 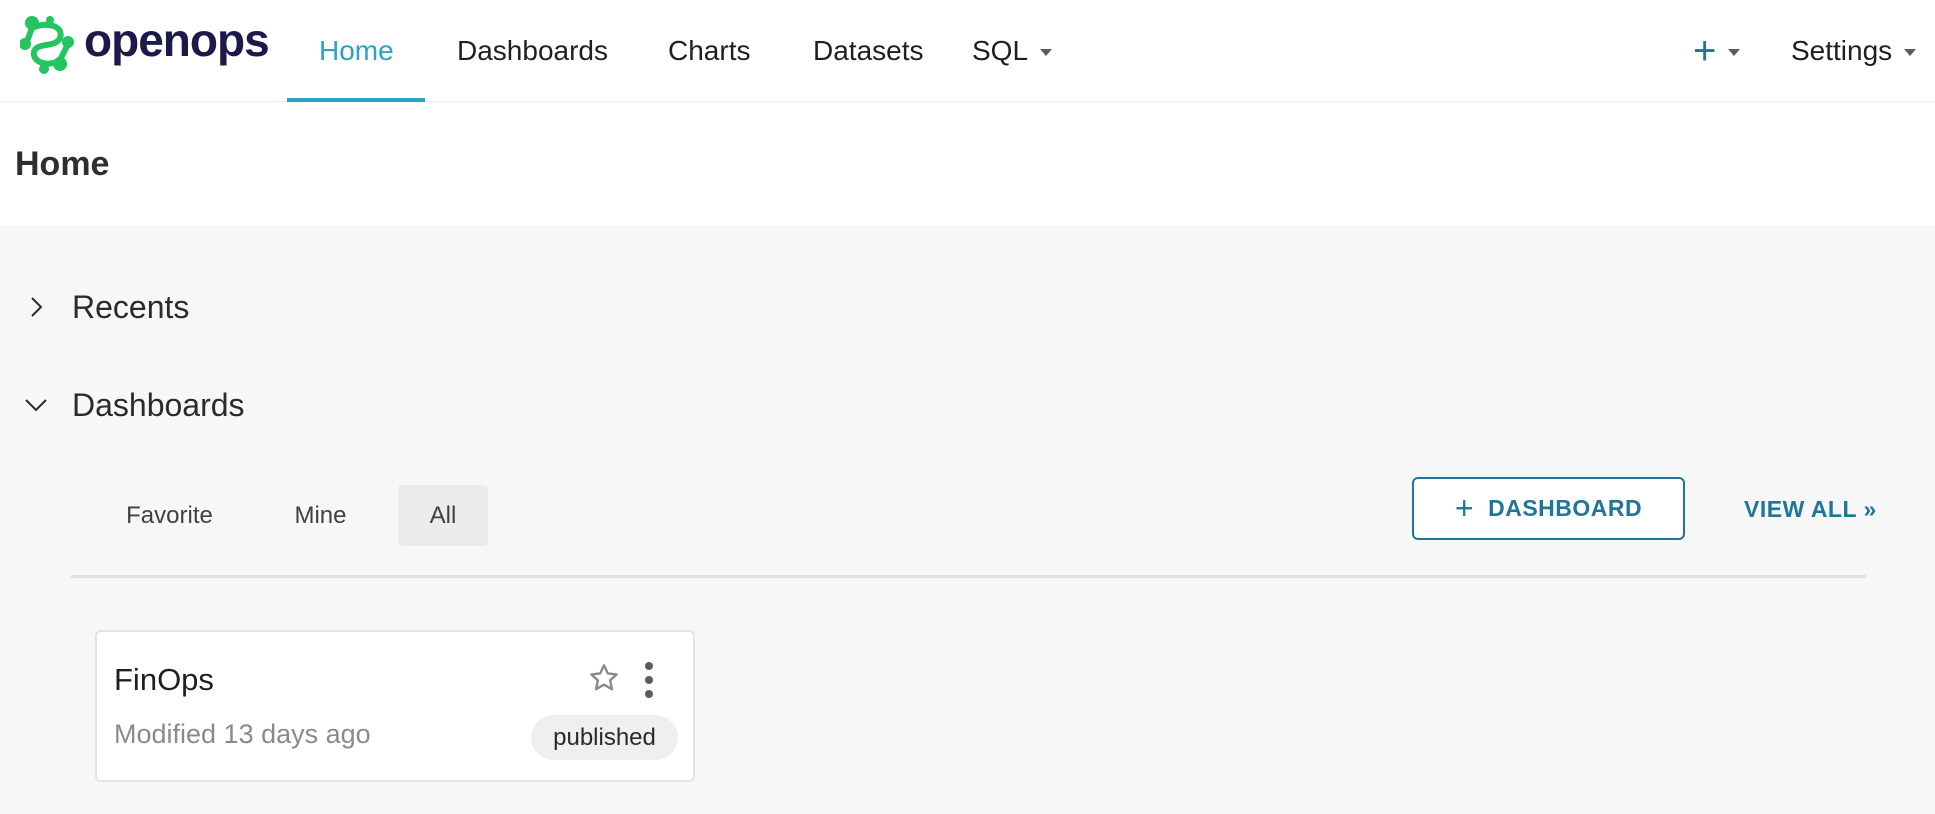 I want to click on nav-home: Home, so click(x=356, y=51).